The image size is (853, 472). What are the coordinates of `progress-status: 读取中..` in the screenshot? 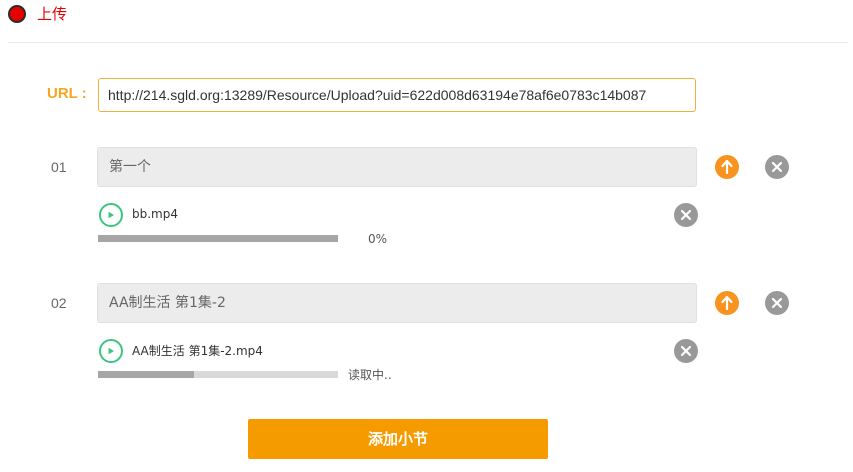 It's located at (370, 375).